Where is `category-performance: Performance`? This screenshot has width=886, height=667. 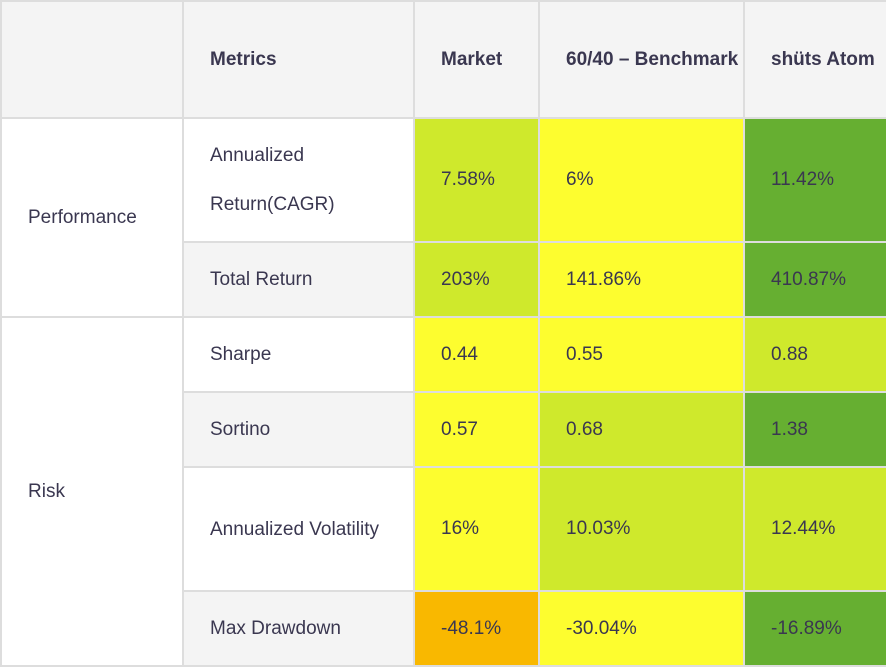
category-performance: Performance is located at coordinates (92, 217).